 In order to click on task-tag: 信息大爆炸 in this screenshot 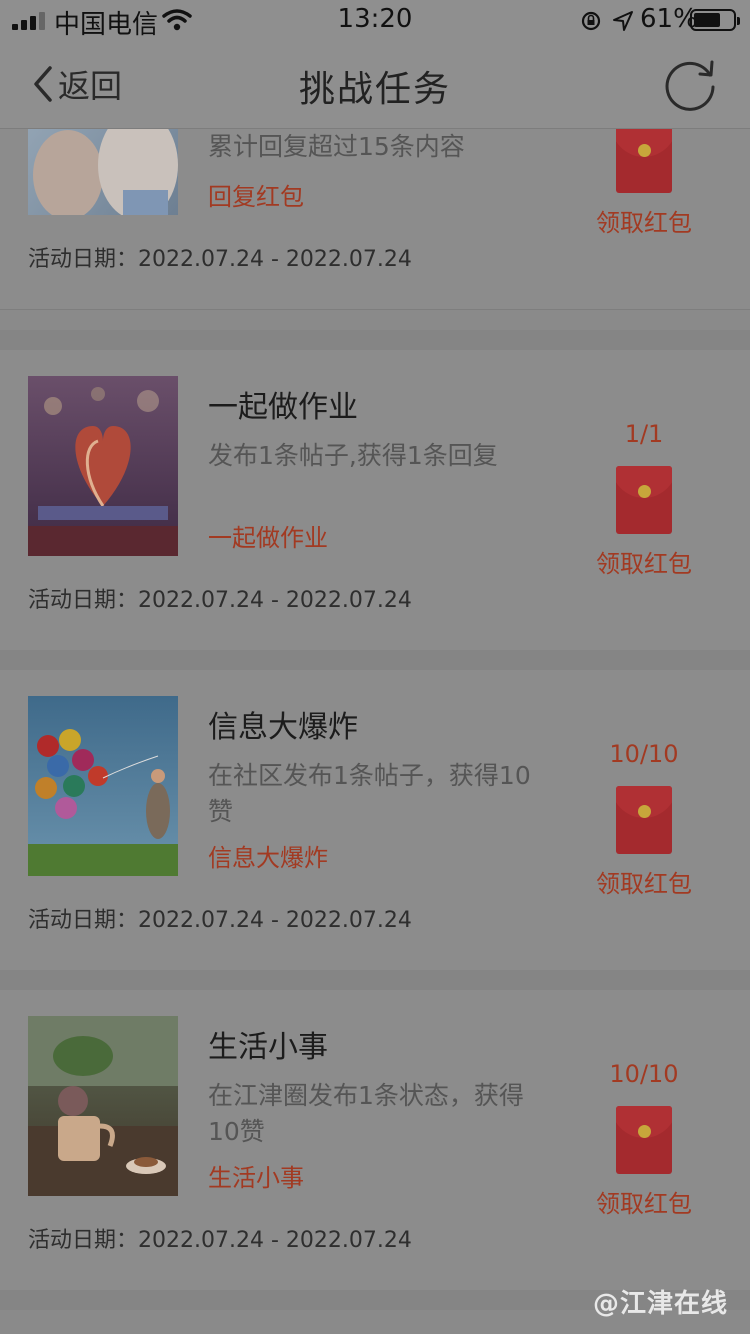, I will do `click(268, 858)`.